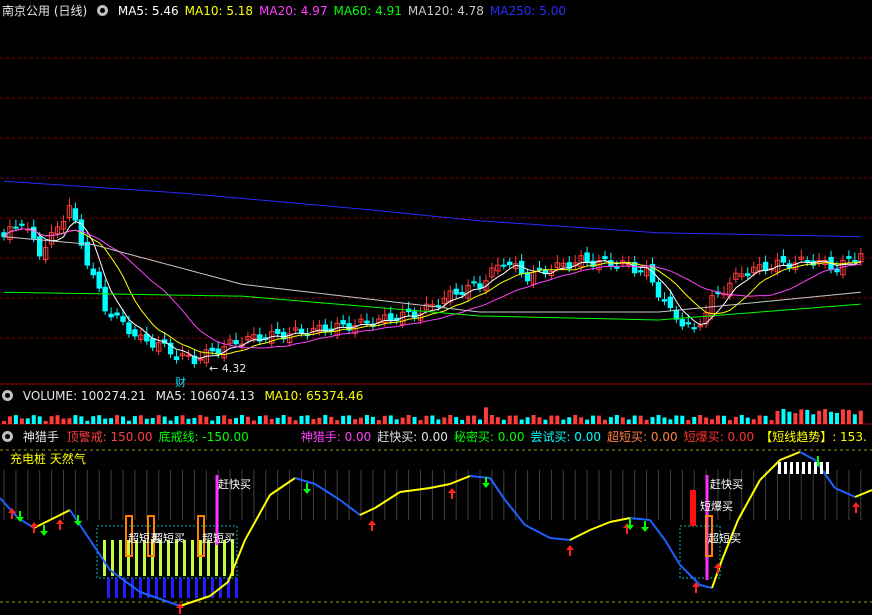  Describe the element at coordinates (168, 538) in the screenshot. I see `super-short-label: 超短买` at that location.